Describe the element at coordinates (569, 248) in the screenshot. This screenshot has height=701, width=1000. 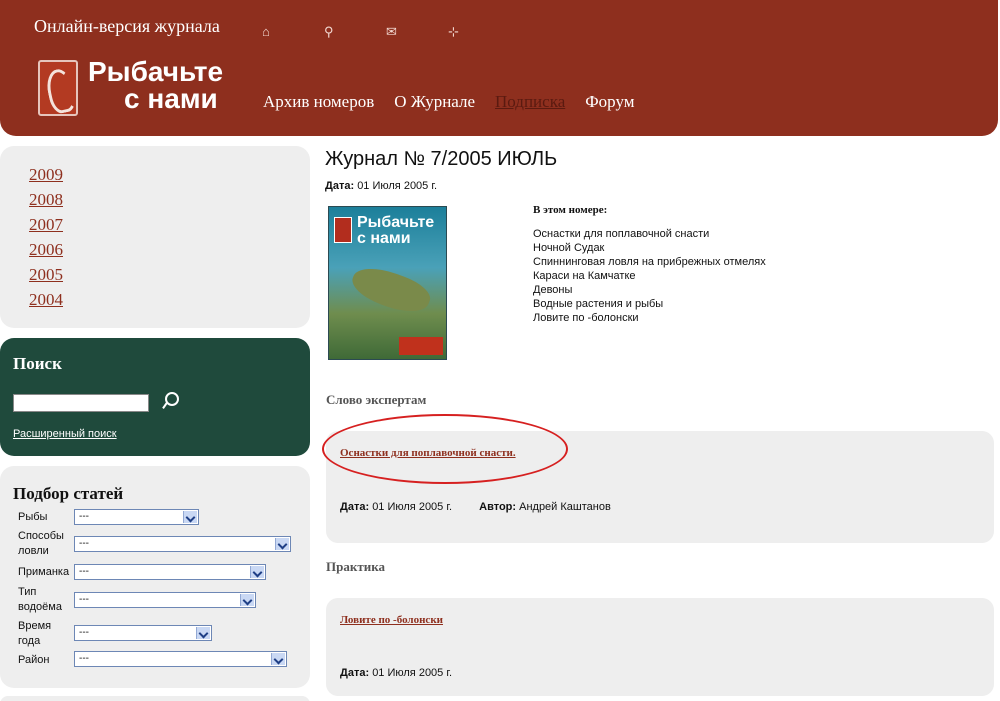
I see `list-item: Ночной Судак` at that location.